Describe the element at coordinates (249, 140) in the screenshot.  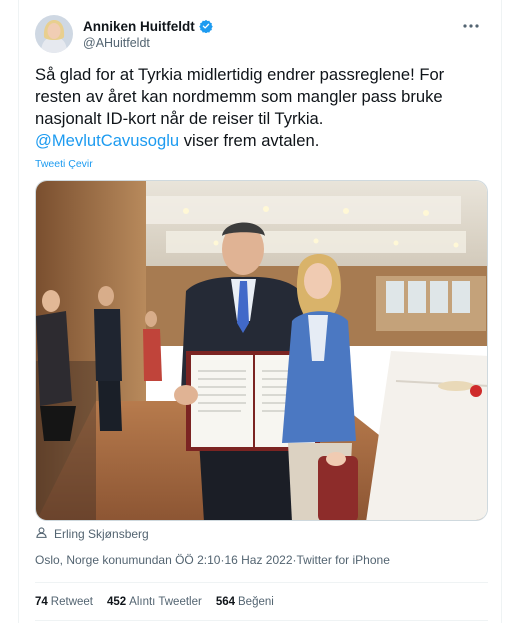
I see `tweet-text-after: viser frem avtalen.` at that location.